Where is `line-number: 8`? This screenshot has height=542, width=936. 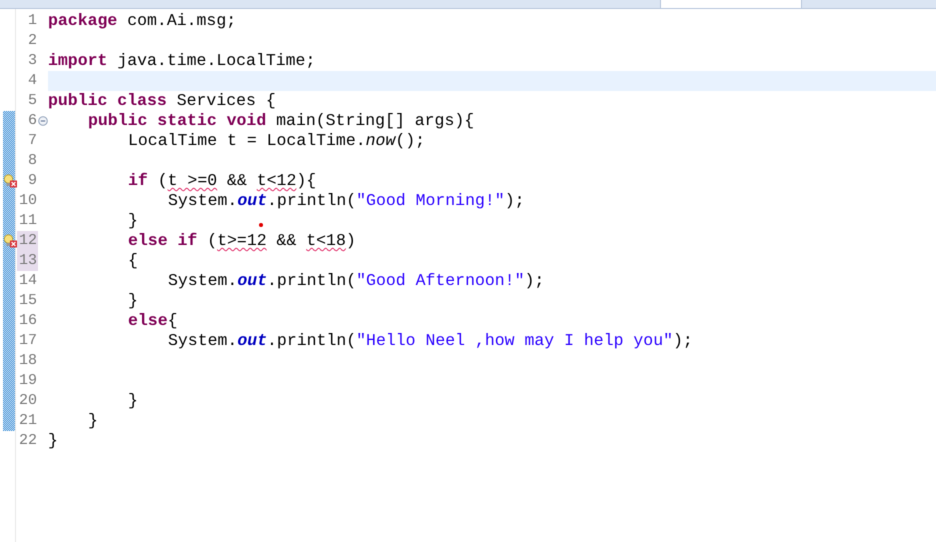
line-number: 8 is located at coordinates (32, 161).